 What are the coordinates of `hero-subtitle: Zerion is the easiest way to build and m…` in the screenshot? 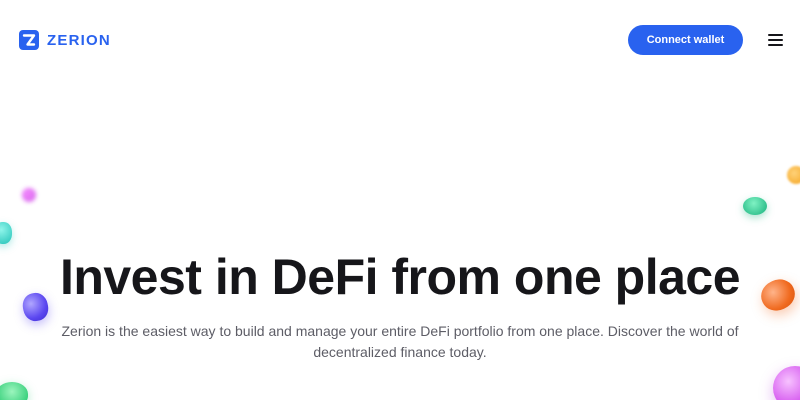 It's located at (400, 341).